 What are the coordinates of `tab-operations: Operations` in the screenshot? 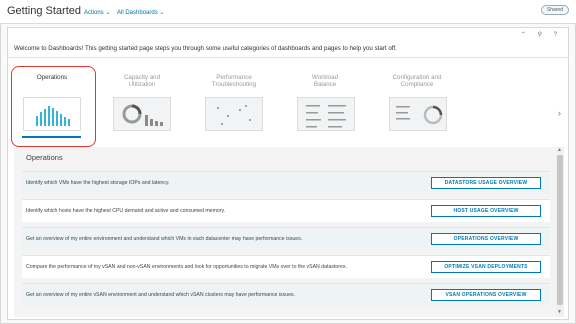 It's located at (52, 77).